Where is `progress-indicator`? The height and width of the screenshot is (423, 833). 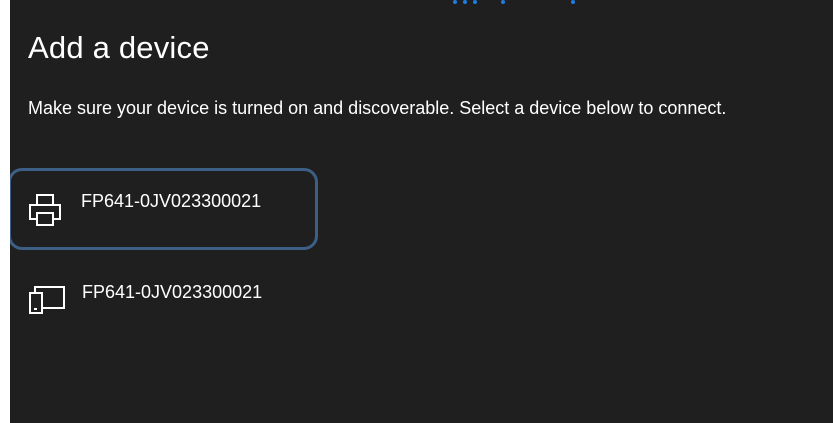
progress-indicator is located at coordinates (518, 4).